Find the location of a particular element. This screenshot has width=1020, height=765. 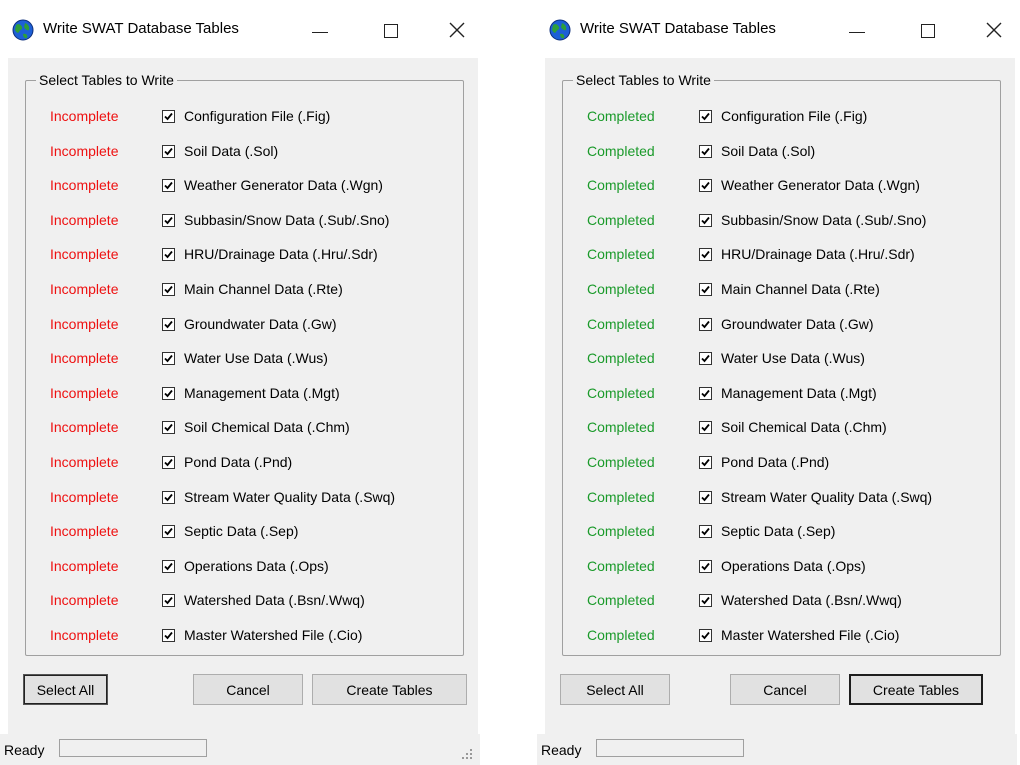

table-row: Completed Weather Generator Data (.Wgn) is located at coordinates (780, 188).